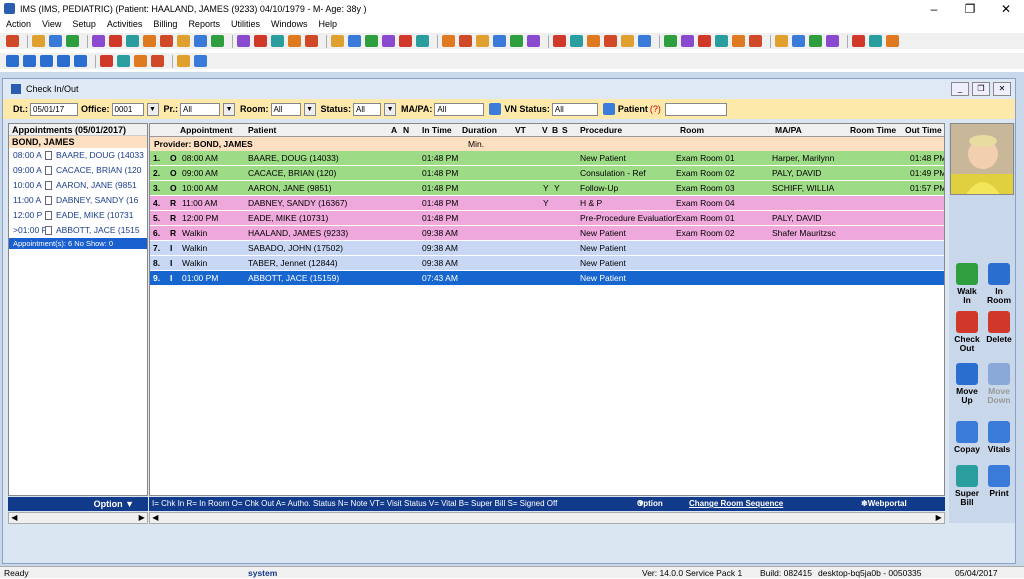 The height and width of the screenshot is (579, 1024). What do you see at coordinates (165, 24) in the screenshot?
I see `menu-billing: Billing` at bounding box center [165, 24].